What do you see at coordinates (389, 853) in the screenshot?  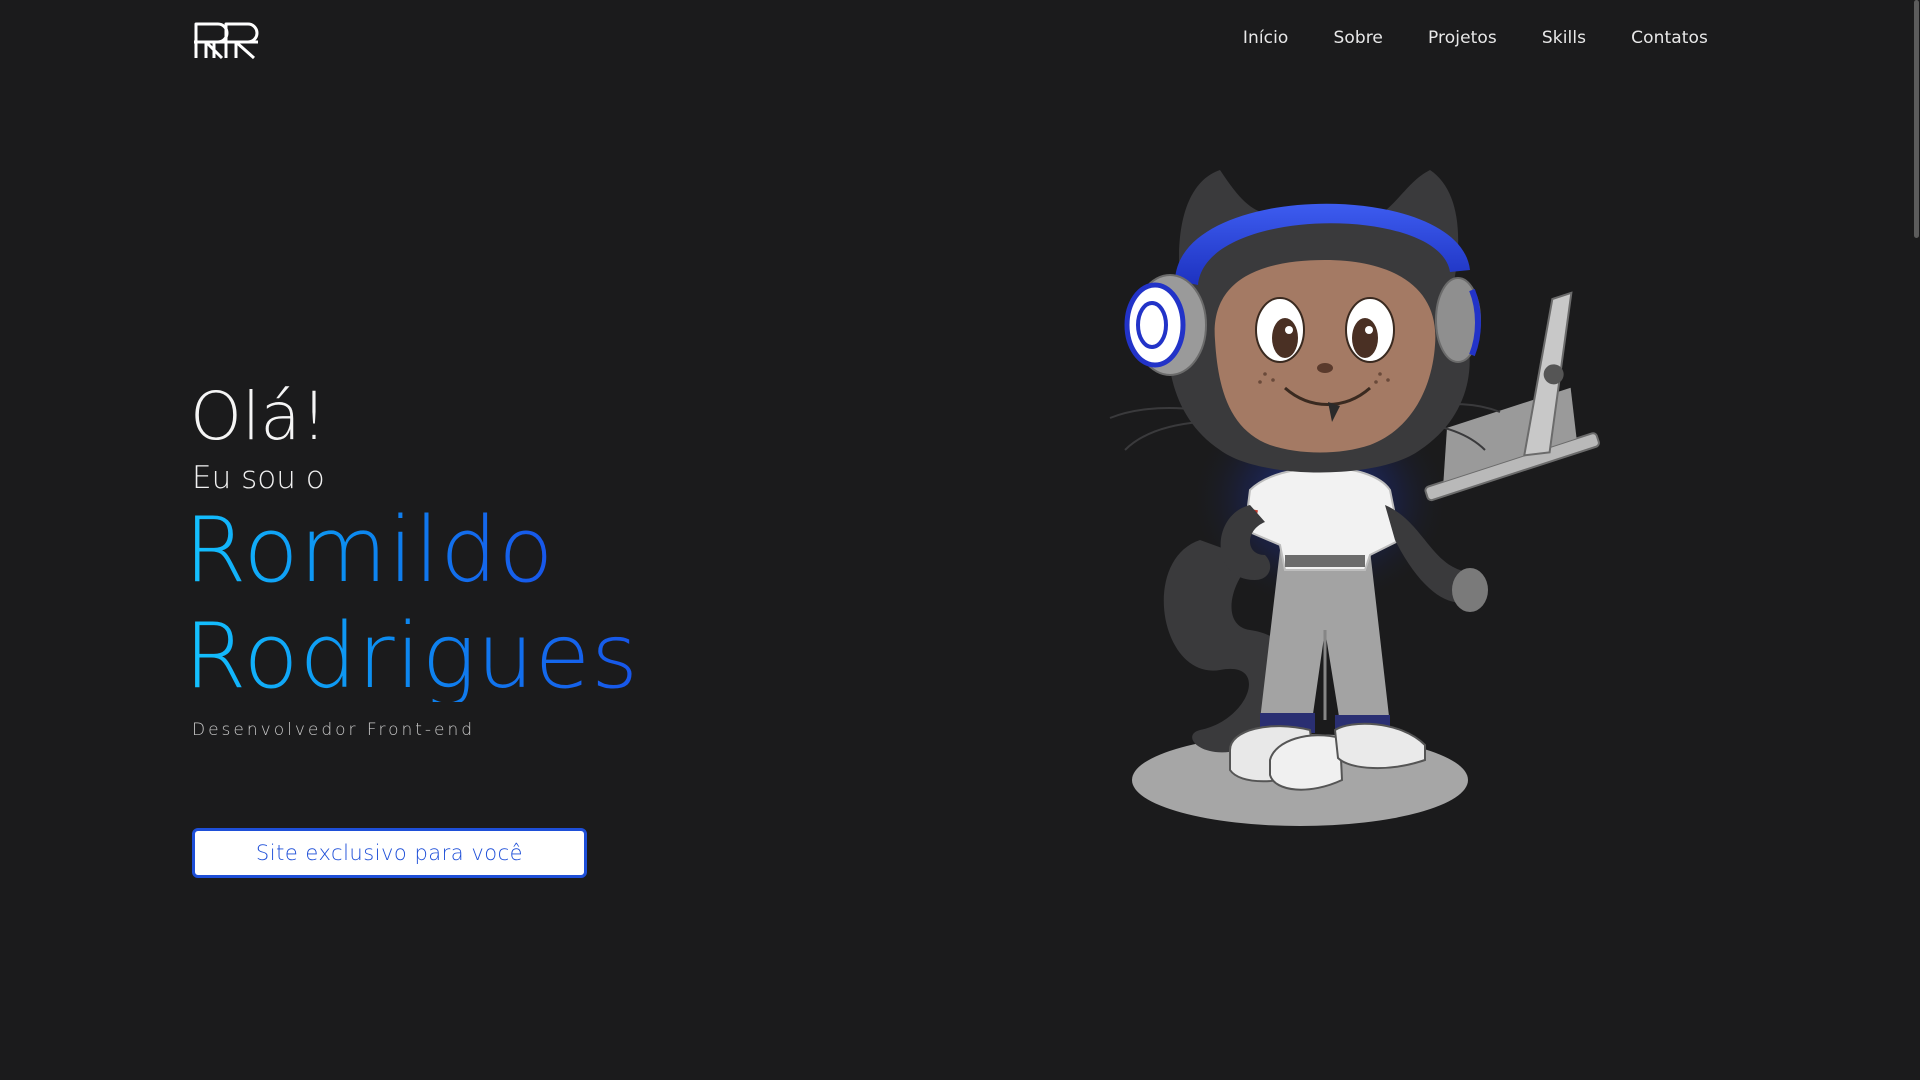 I see `exclusive-site-button: Site exclusivo para você` at bounding box center [389, 853].